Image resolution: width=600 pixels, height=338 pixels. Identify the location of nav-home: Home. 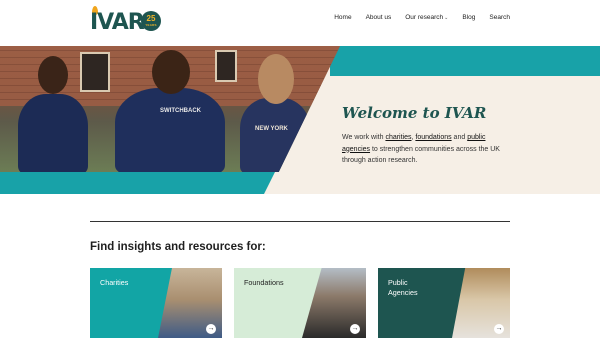
(342, 17).